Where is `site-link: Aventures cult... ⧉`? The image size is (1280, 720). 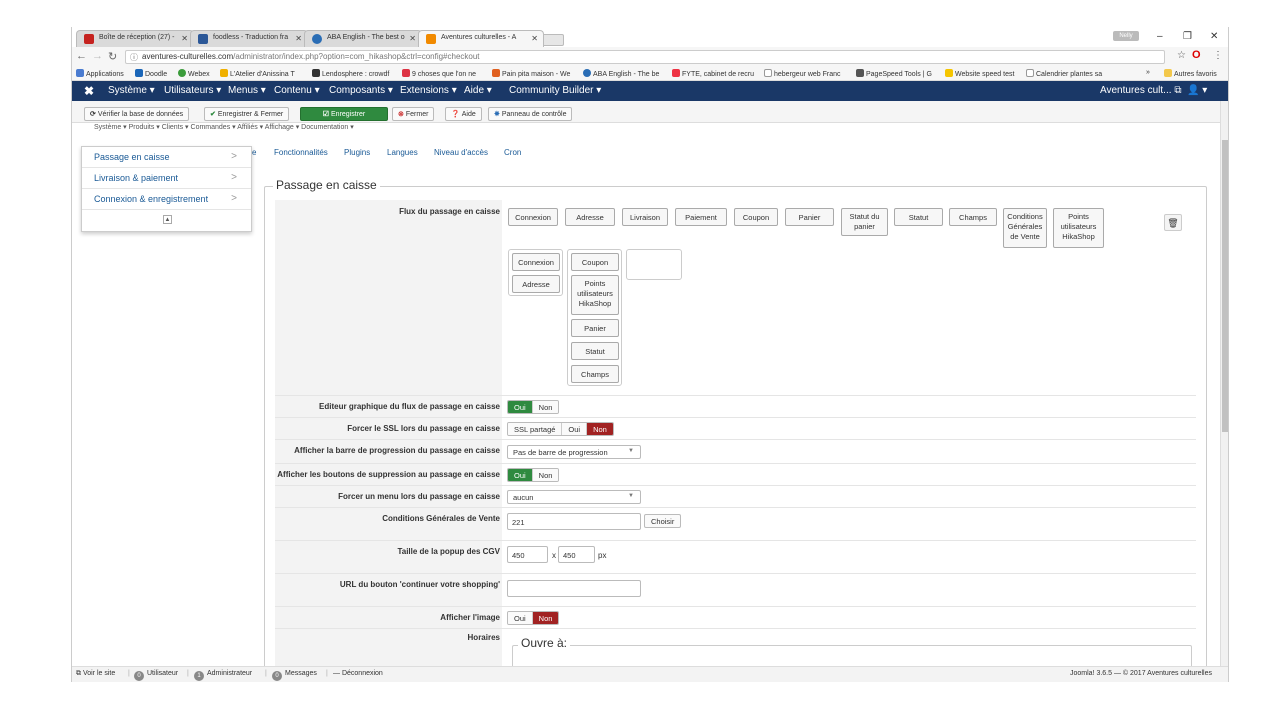 site-link: Aventures cult... ⧉ is located at coordinates (1140, 90).